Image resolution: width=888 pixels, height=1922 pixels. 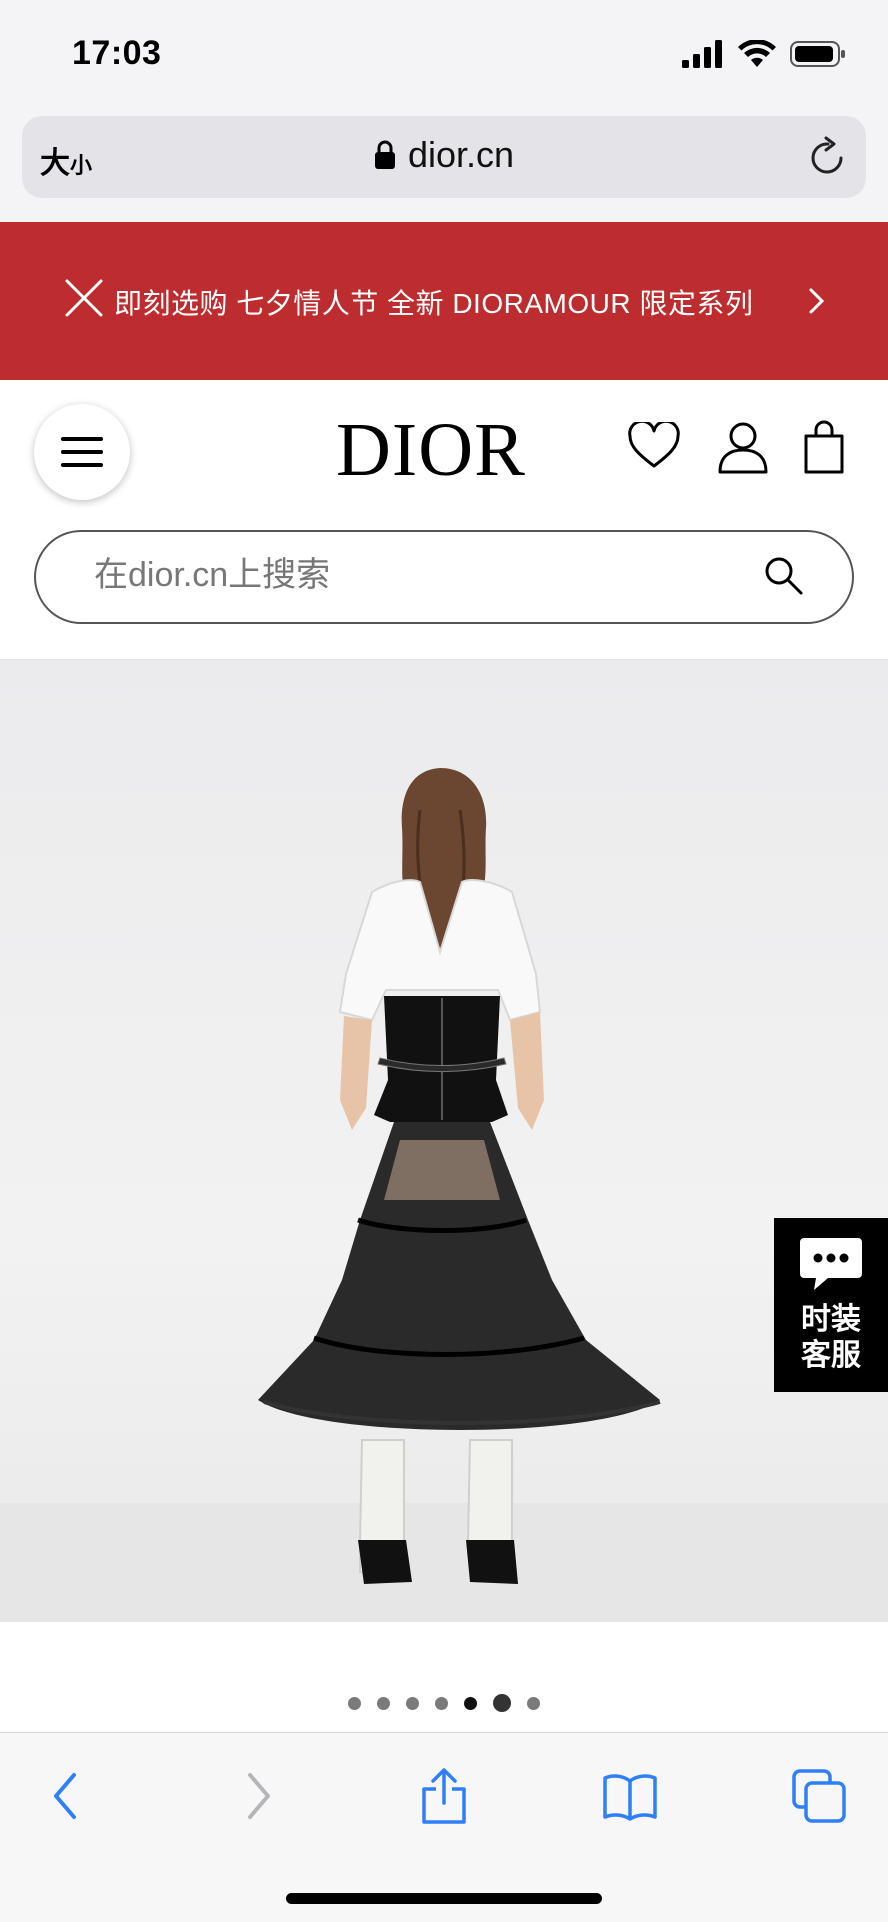 I want to click on carousel-pagination, so click(x=444, y=1677).